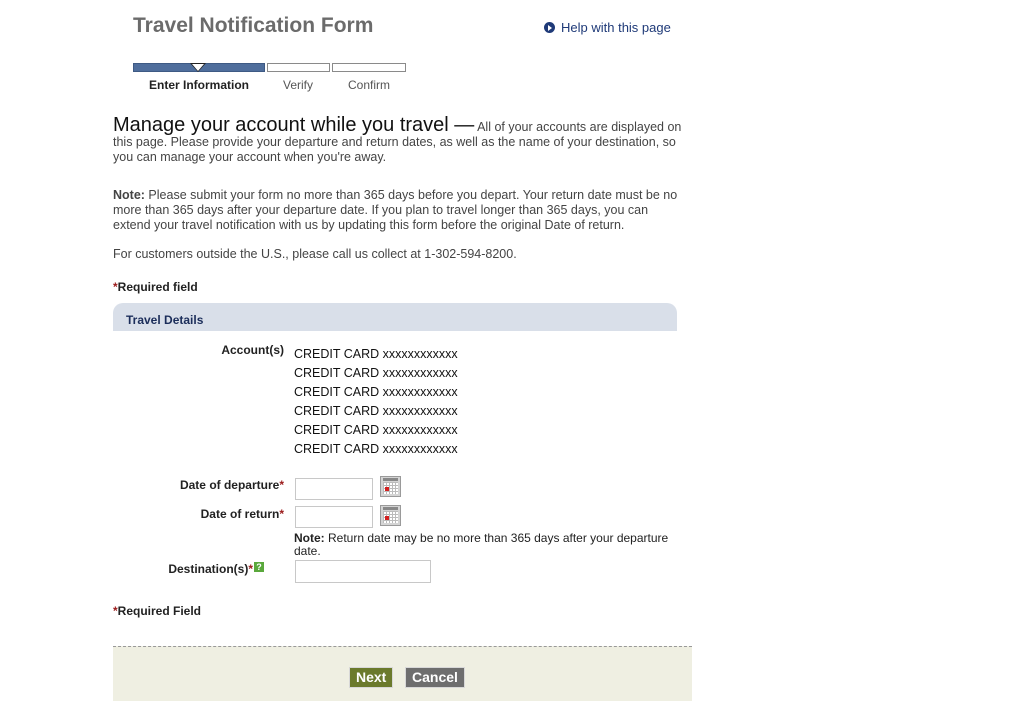 The image size is (1024, 727). What do you see at coordinates (298, 67) in the screenshot?
I see `progress-step-verify` at bounding box center [298, 67].